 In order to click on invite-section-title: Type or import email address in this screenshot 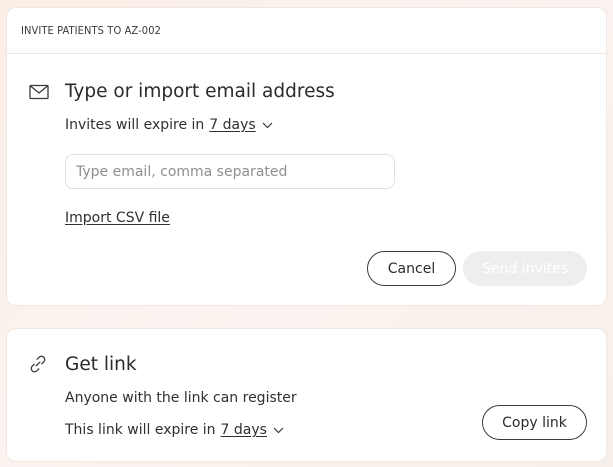, I will do `click(200, 91)`.